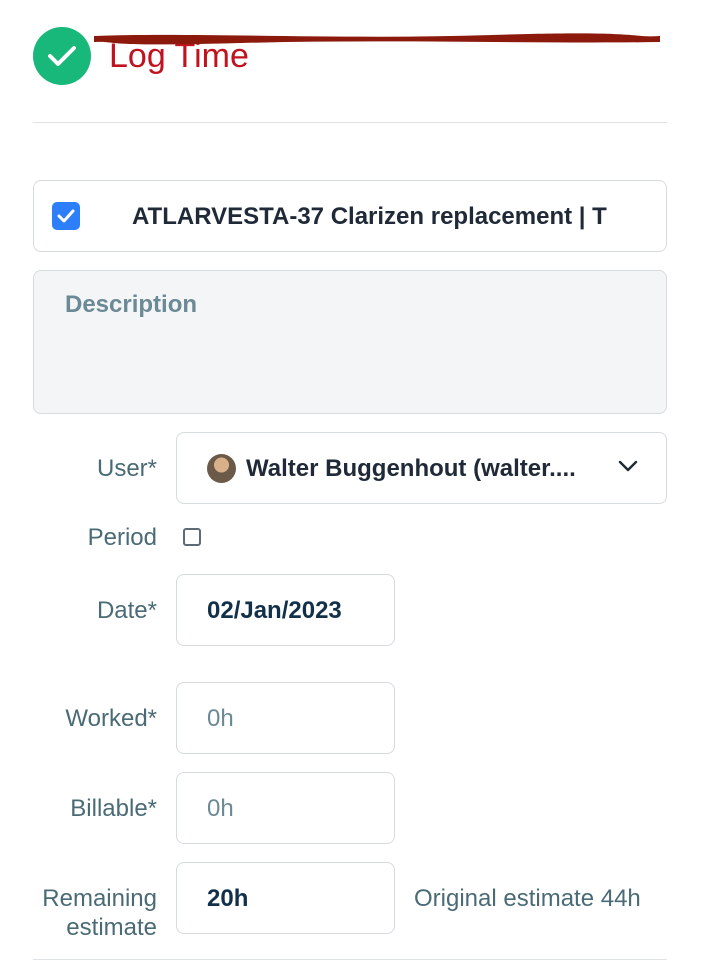  Describe the element at coordinates (350, 122) in the screenshot. I see `header-divider` at that location.